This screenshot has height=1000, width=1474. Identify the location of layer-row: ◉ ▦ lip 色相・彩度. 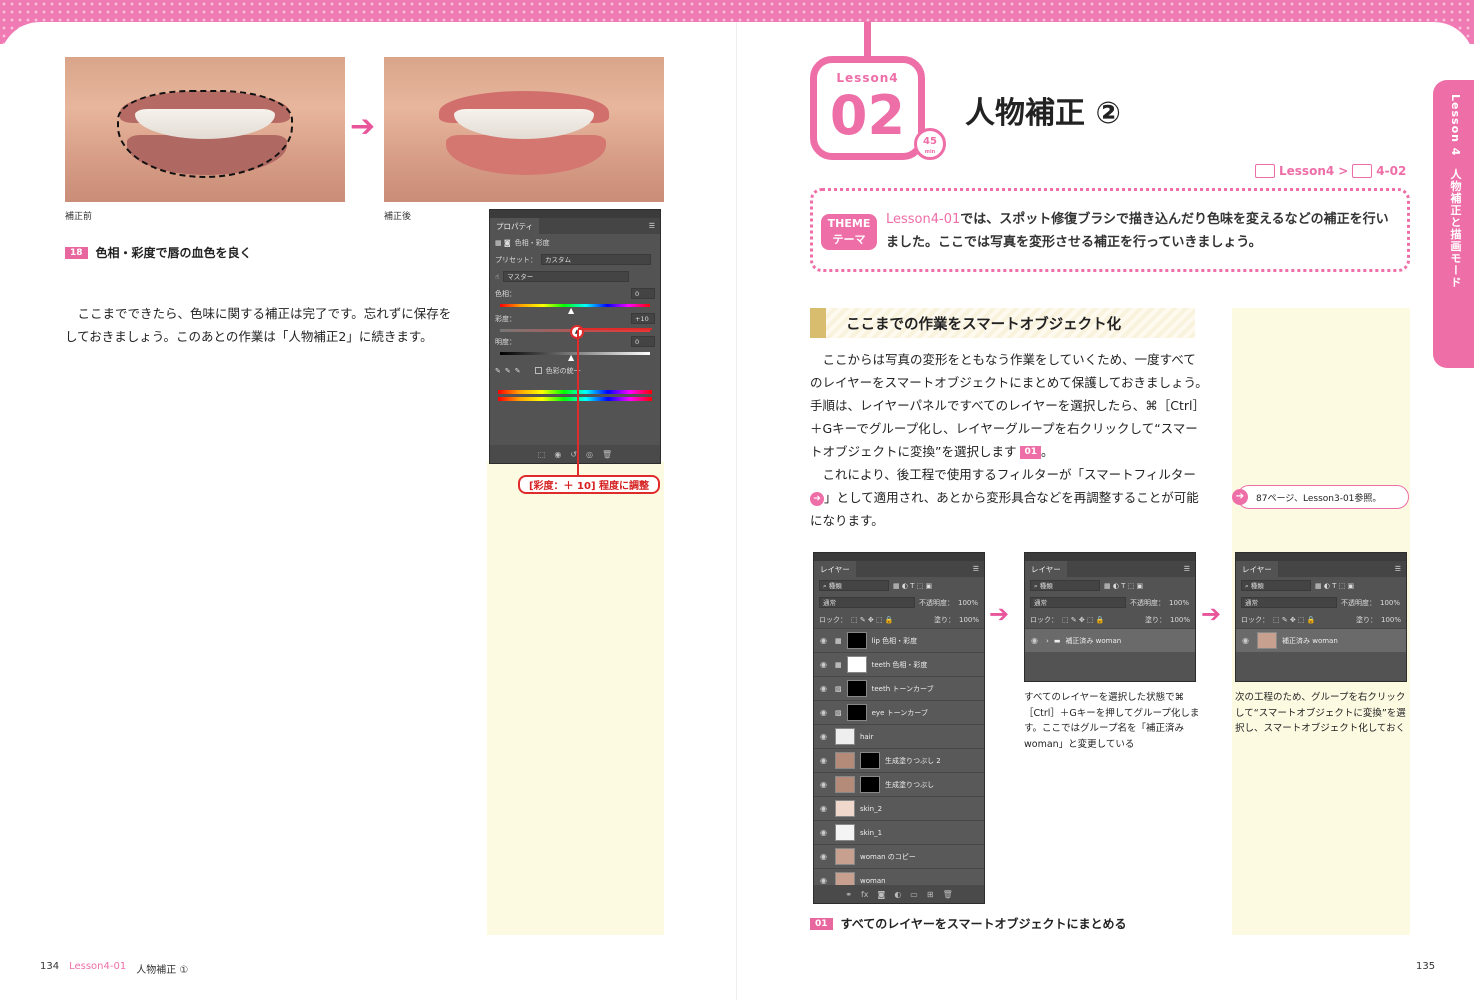
(899, 640).